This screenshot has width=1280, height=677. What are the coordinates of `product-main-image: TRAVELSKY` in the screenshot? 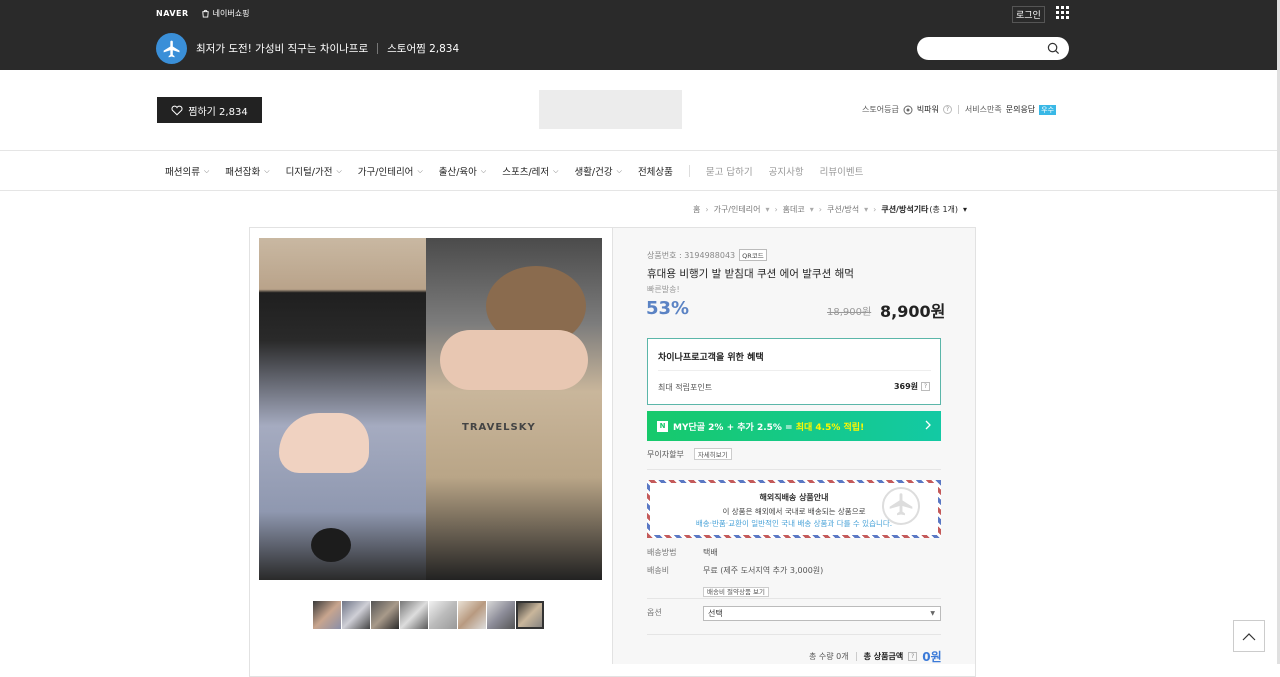 It's located at (430, 409).